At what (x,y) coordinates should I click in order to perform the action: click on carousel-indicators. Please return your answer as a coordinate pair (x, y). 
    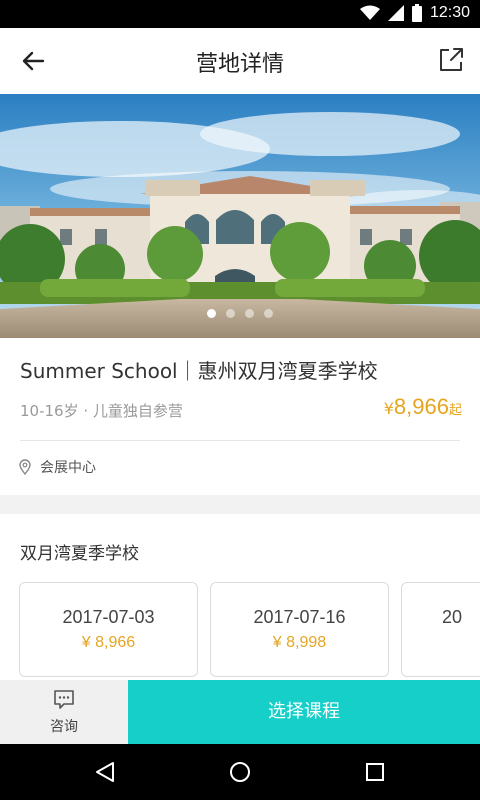
    Looking at the image, I should click on (240, 313).